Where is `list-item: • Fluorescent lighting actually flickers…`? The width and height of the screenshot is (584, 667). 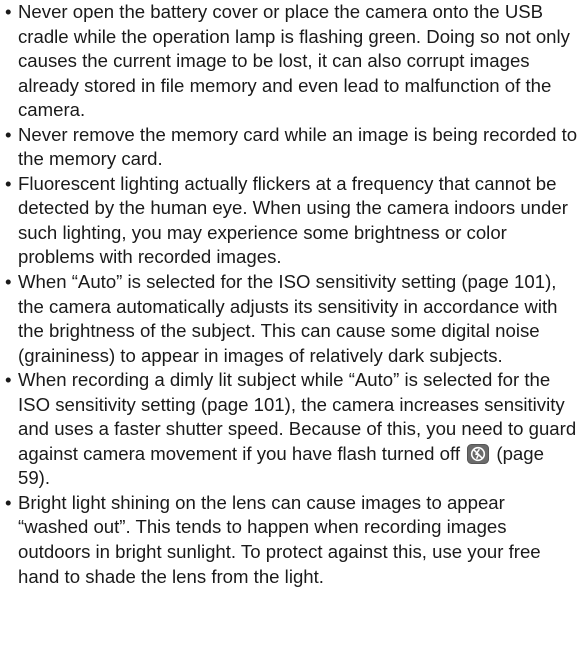
list-item: • Fluorescent lighting actually flickers… is located at coordinates (292, 221).